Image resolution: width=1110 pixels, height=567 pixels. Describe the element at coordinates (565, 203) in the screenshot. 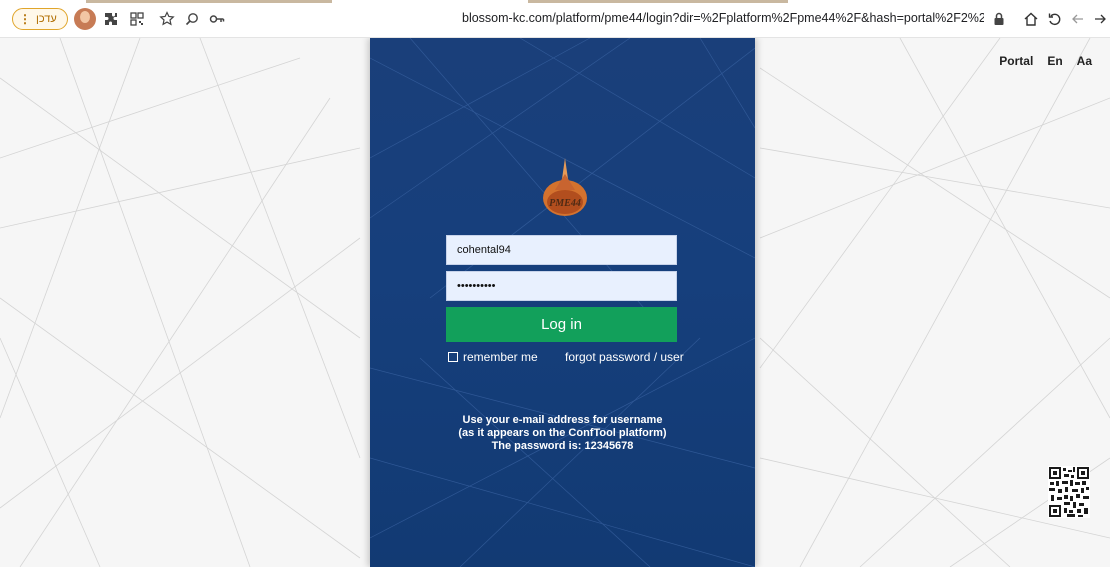

I see `logo-text: PME44` at that location.